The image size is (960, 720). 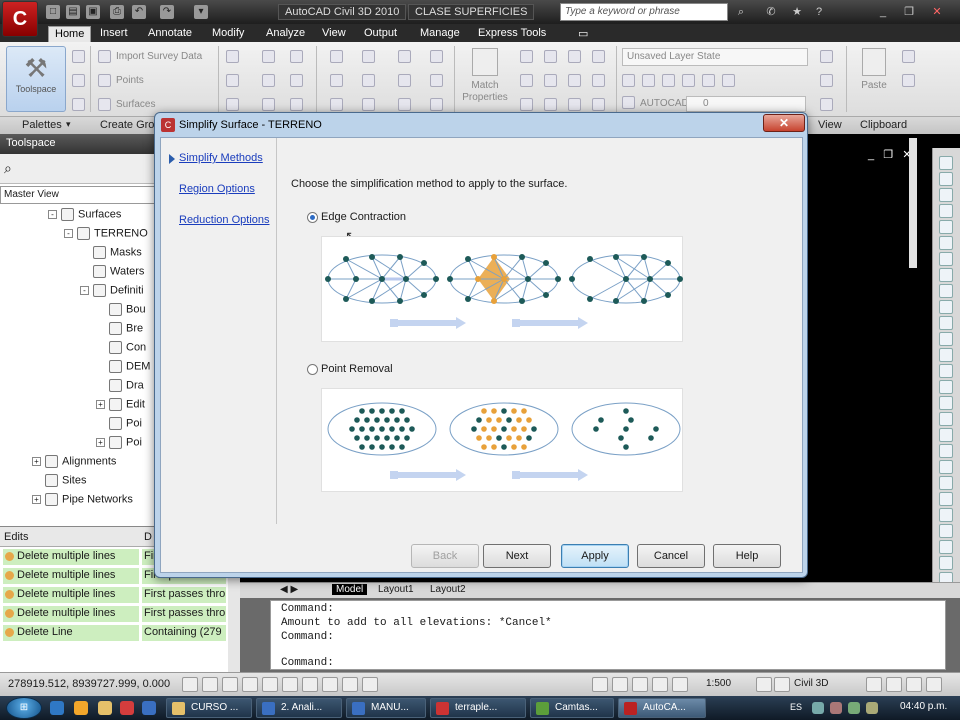 I want to click on edits-column-header: Edits, so click(x=70, y=537).